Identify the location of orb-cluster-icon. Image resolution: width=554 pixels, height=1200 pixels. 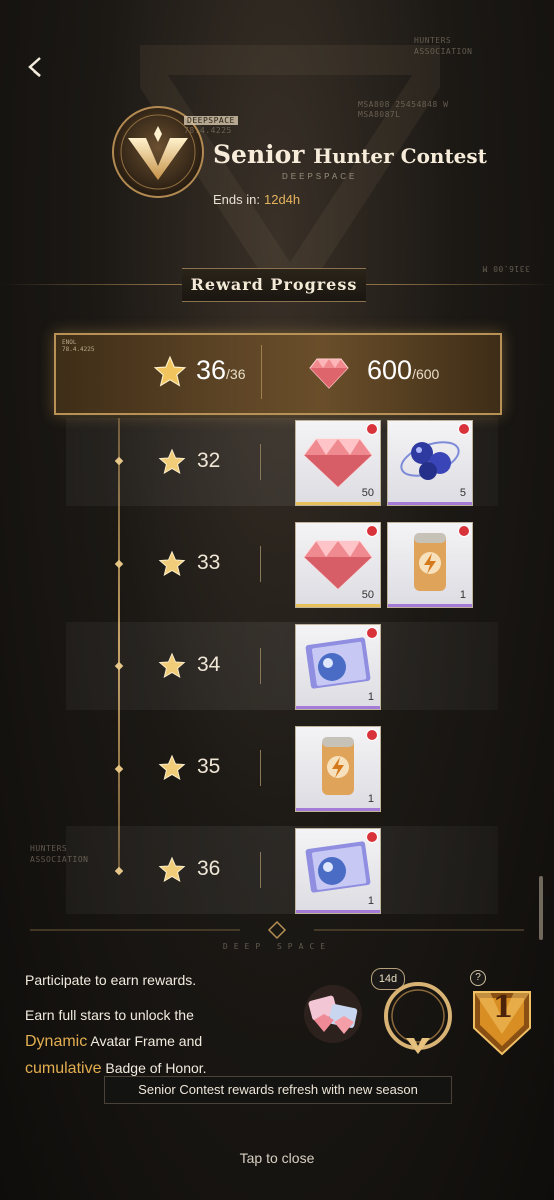
(430, 460).